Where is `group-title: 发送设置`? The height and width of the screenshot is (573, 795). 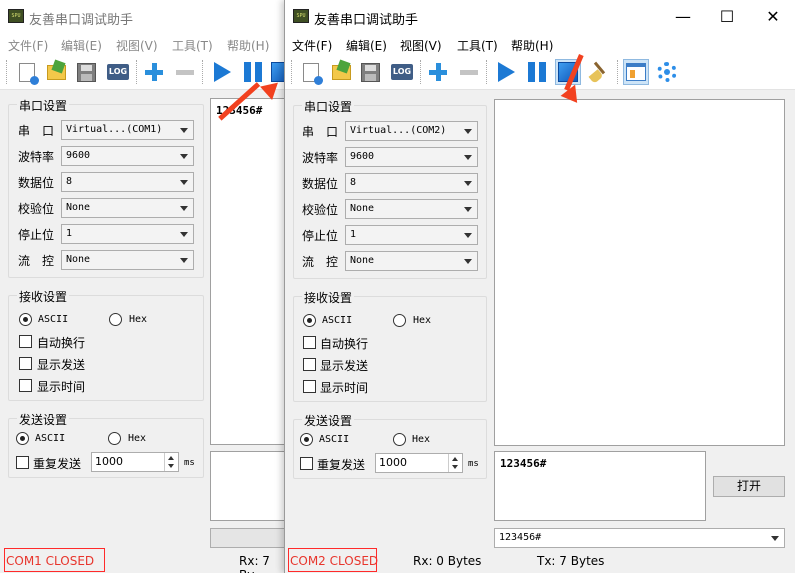 group-title: 发送设置 is located at coordinates (328, 420).